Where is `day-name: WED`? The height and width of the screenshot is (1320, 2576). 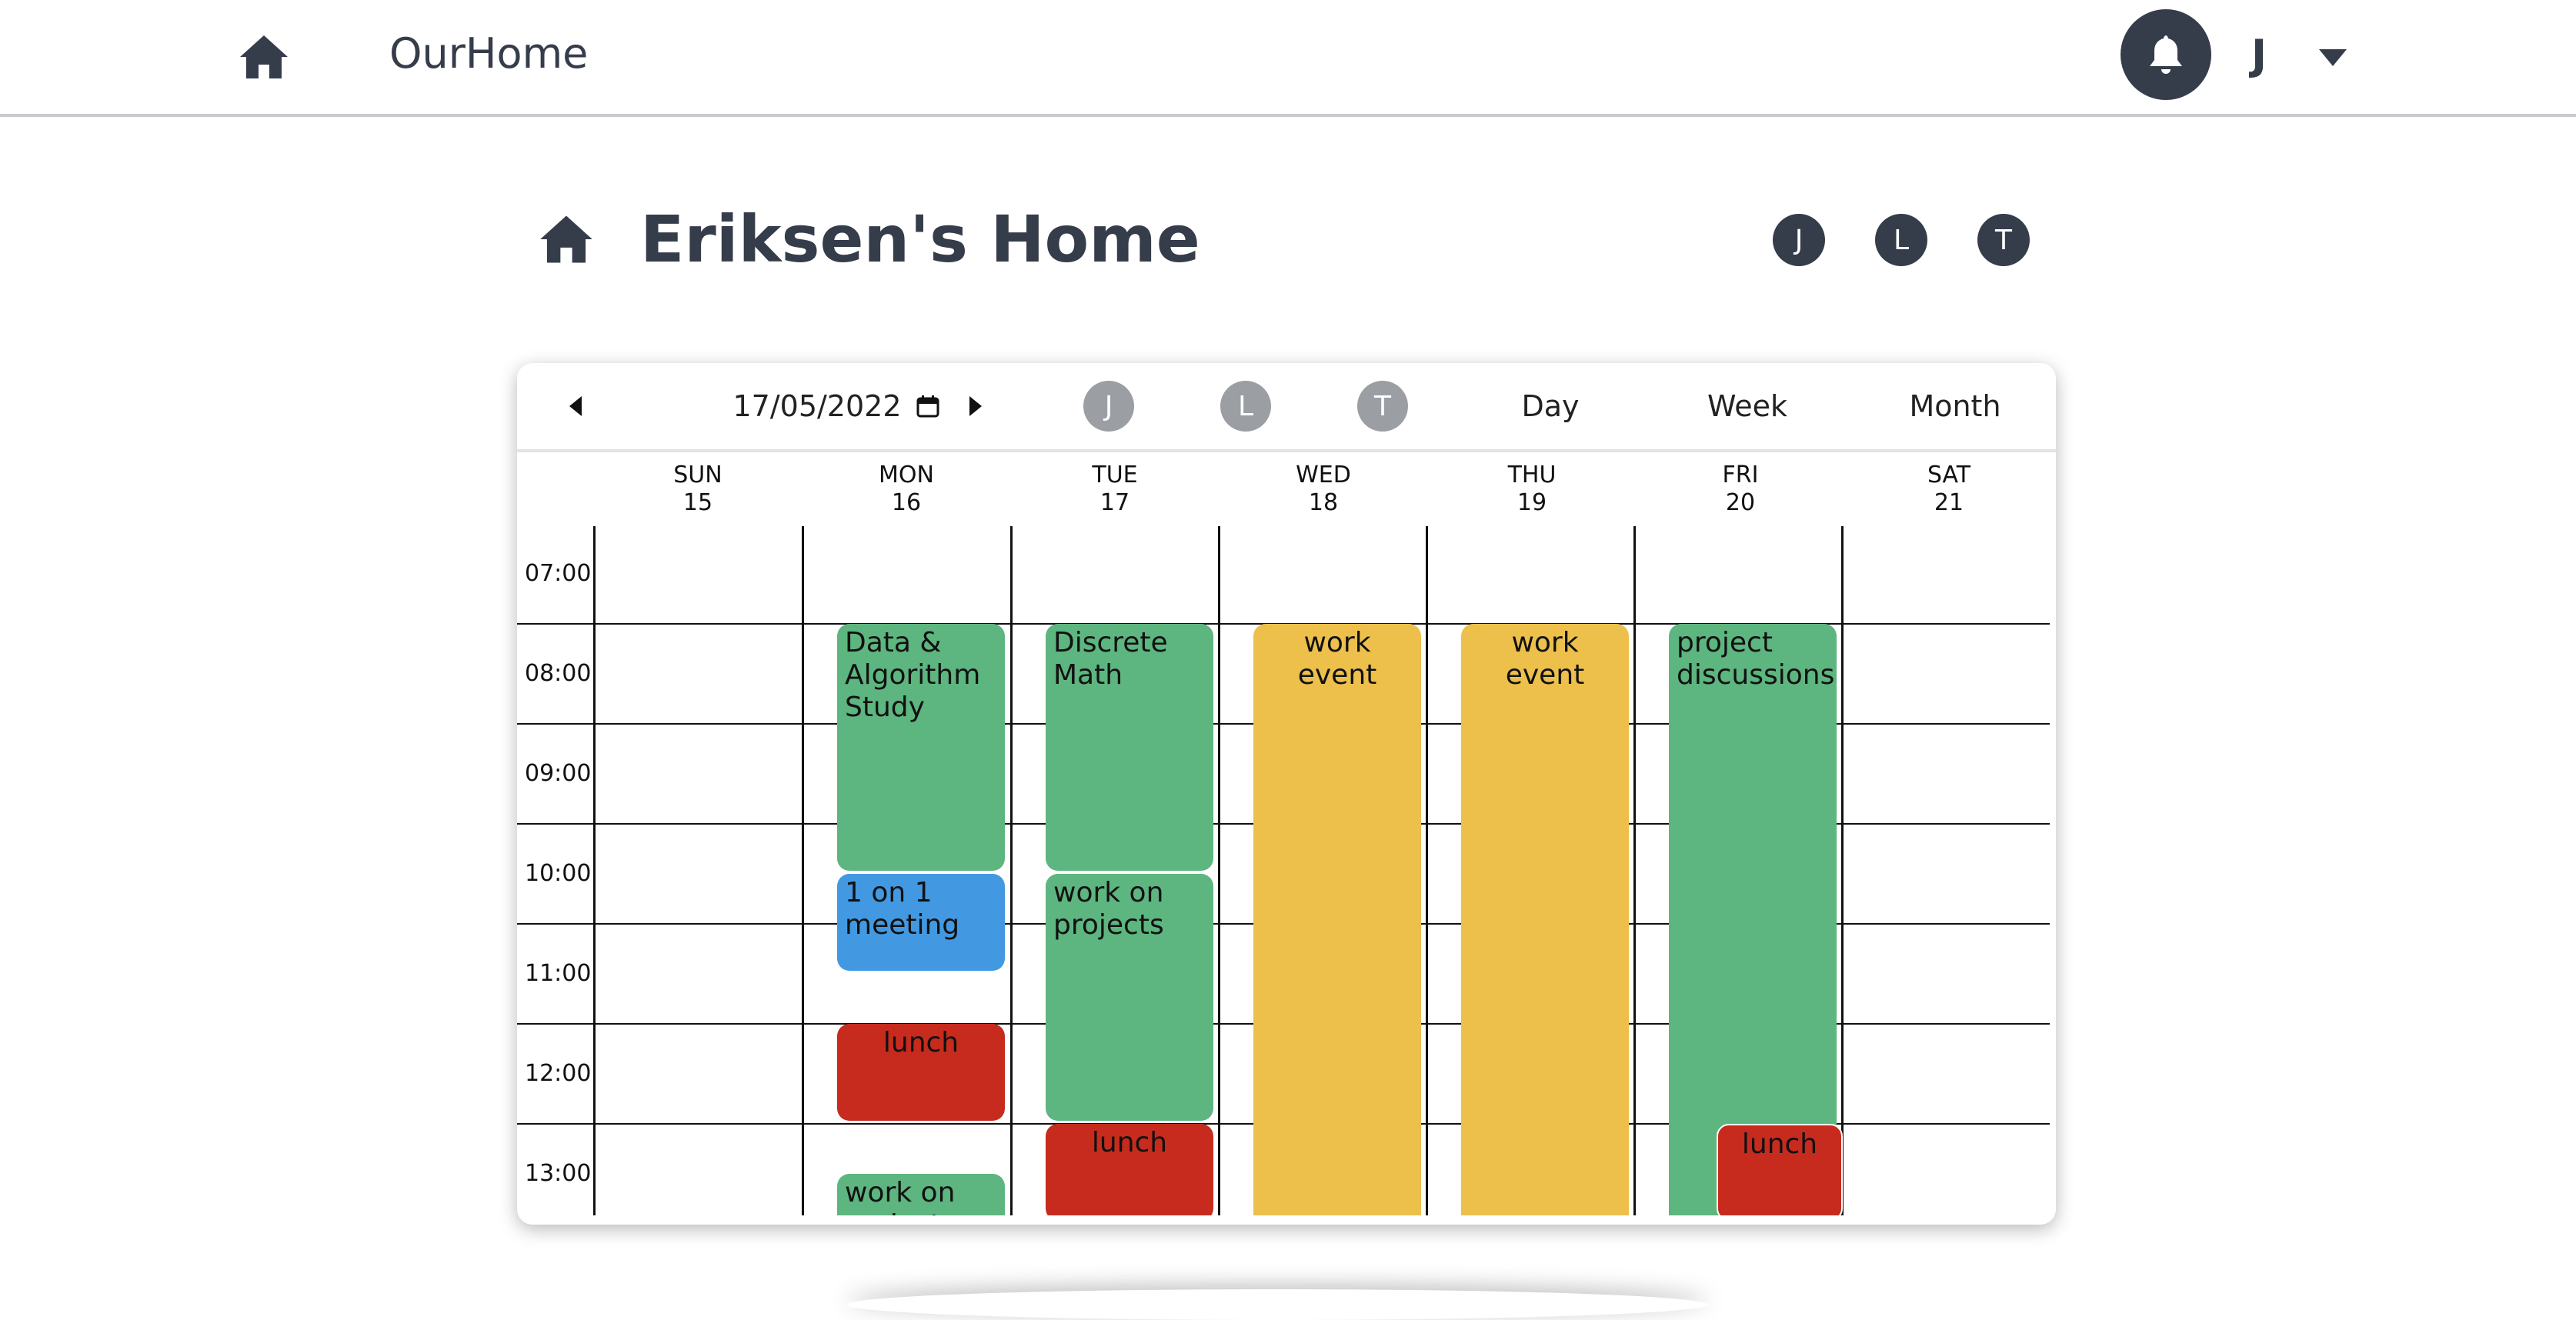
day-name: WED is located at coordinates (1324, 475).